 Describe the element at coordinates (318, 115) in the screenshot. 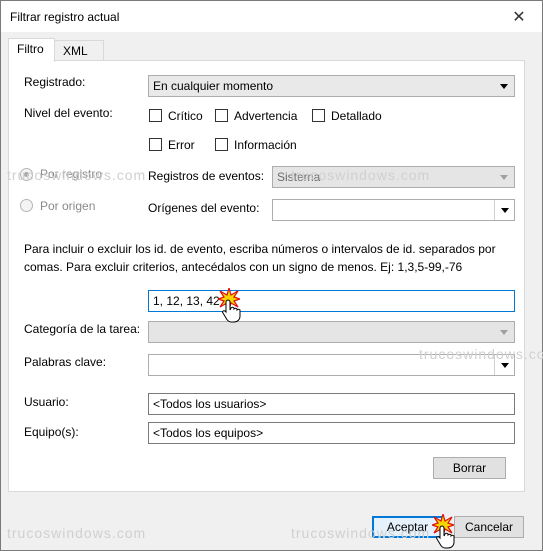

I see `detallado-checkbox` at that location.